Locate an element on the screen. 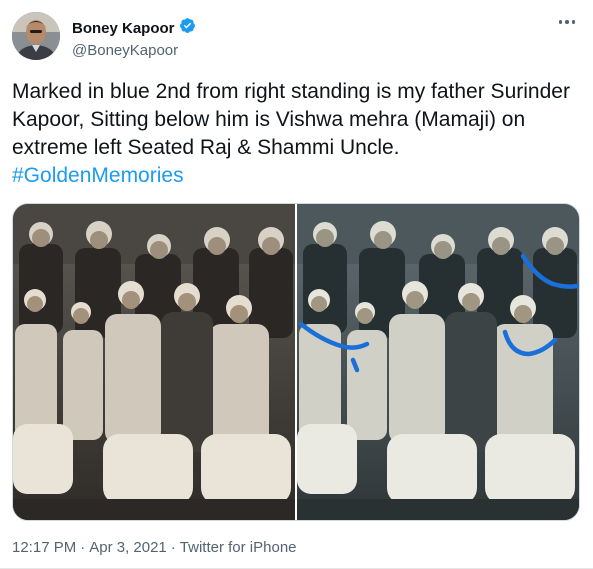 The height and width of the screenshot is (569, 593). verified-badge-icon is located at coordinates (187, 28).